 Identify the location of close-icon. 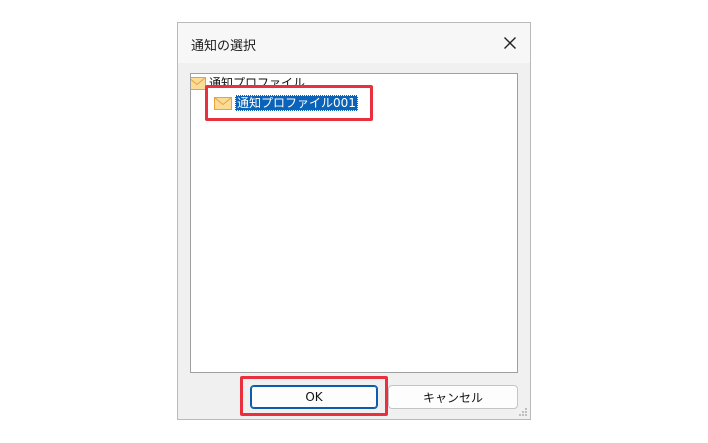
(510, 43).